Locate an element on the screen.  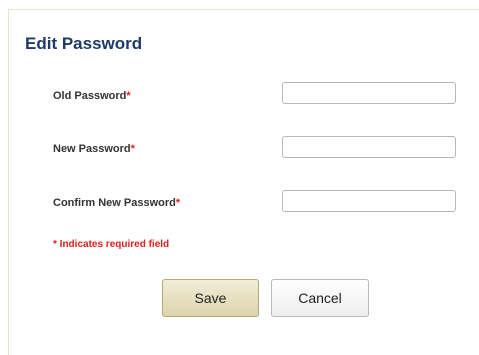
required-field-note: * Indicates required field is located at coordinates (111, 244).